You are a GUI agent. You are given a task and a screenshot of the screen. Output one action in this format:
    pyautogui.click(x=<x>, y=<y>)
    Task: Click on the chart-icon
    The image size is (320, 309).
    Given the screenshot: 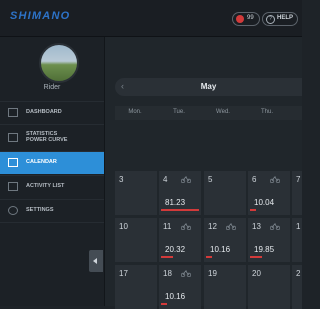 What is the action you would take?
    pyautogui.click(x=13, y=137)
    